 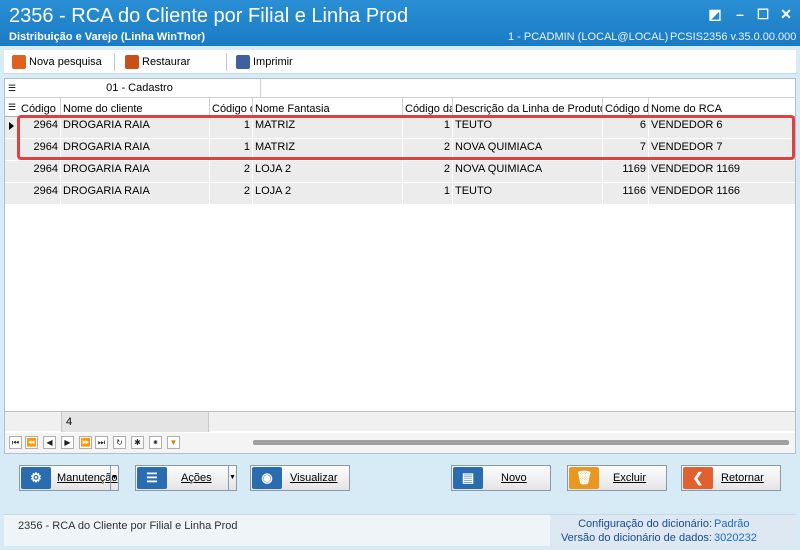 What do you see at coordinates (196, 478) in the screenshot?
I see `acoes-label: Ações` at bounding box center [196, 478].